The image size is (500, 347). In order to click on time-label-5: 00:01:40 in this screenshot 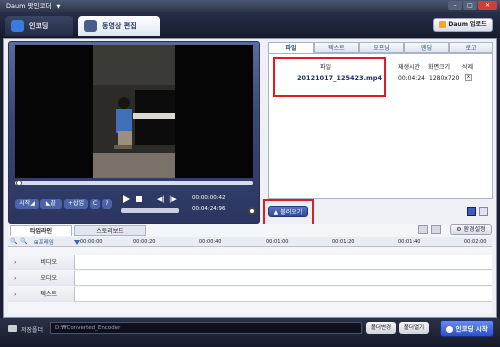, I will do `click(409, 242)`.